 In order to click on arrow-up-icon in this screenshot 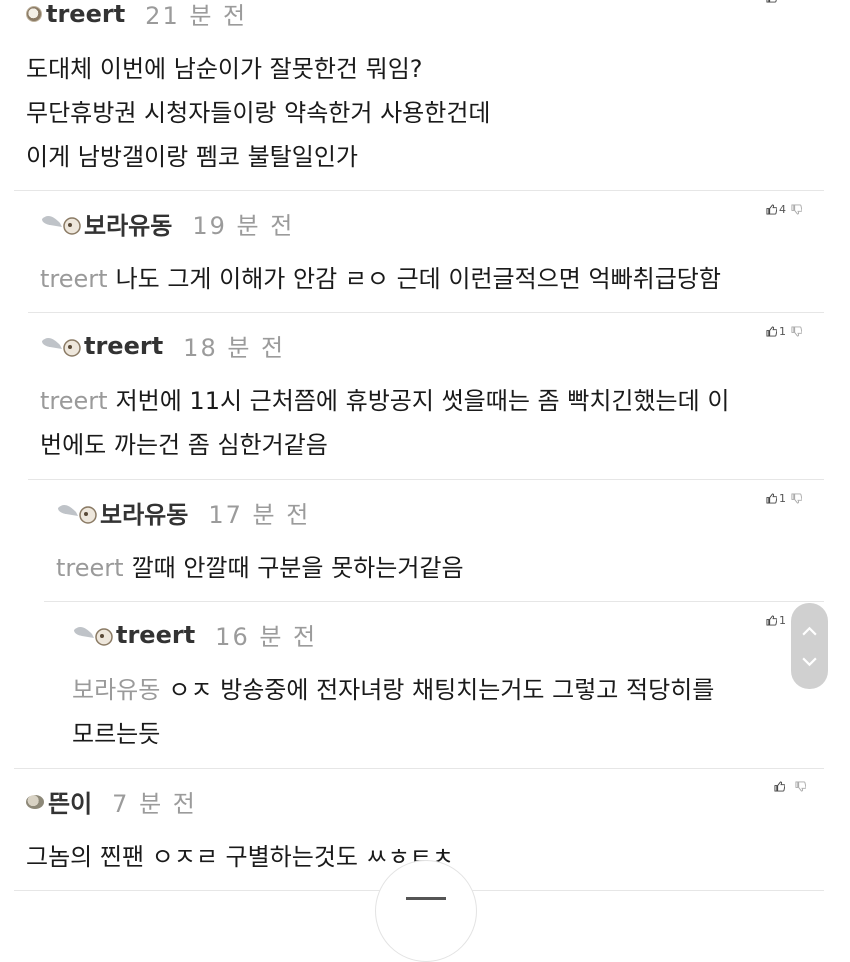, I will do `click(426, 898)`.